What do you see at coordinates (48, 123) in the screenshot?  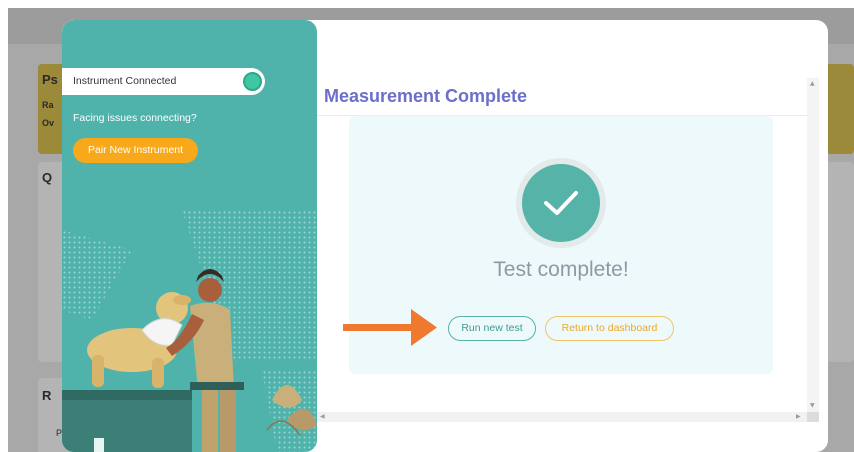 I see `background-card-line-2: Ov` at bounding box center [48, 123].